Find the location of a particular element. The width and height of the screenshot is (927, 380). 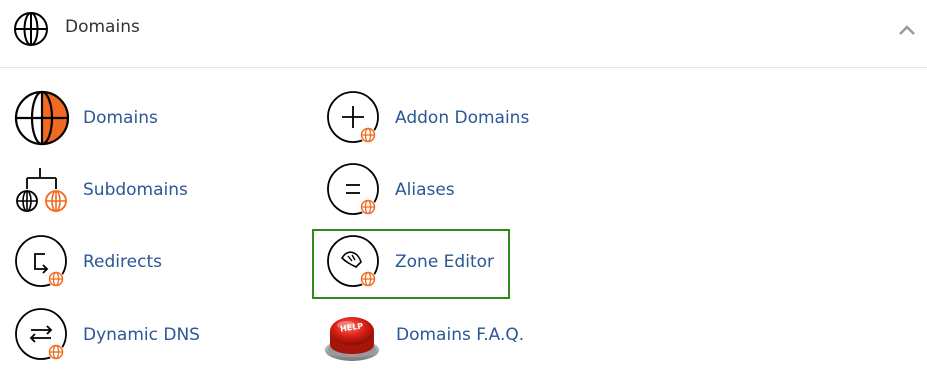

tool-redirects: Redirects is located at coordinates (88, 262).